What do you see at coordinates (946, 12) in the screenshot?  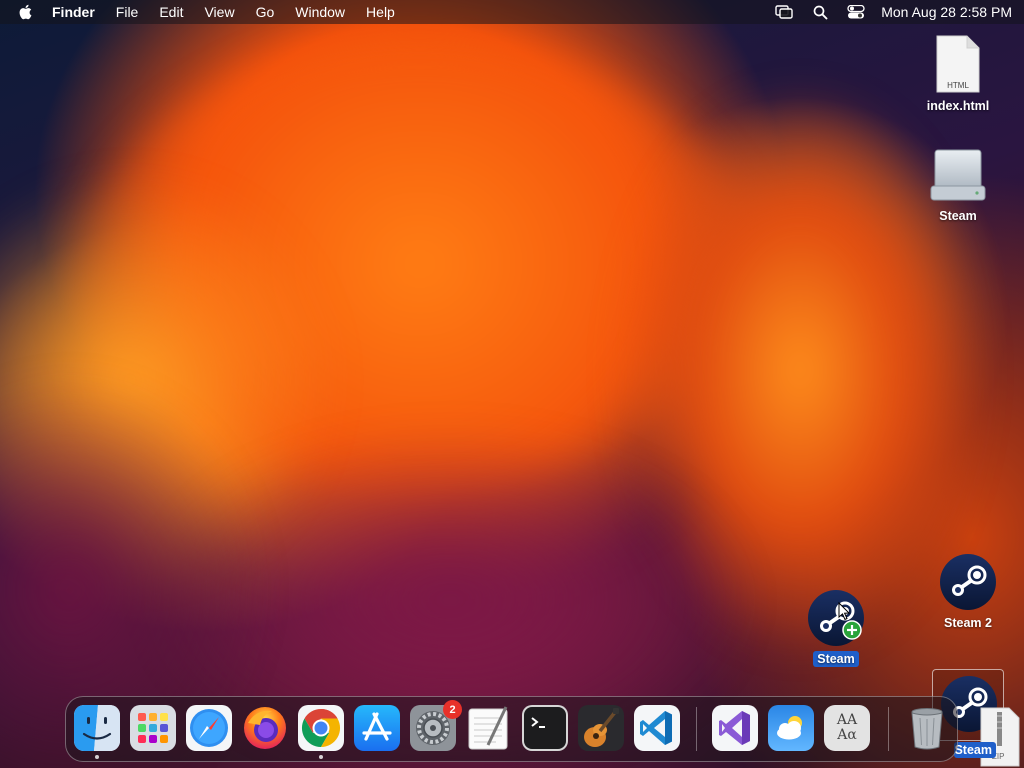 I see `menu-bar-clock: Mon Aug 28 2:58 PM` at bounding box center [946, 12].